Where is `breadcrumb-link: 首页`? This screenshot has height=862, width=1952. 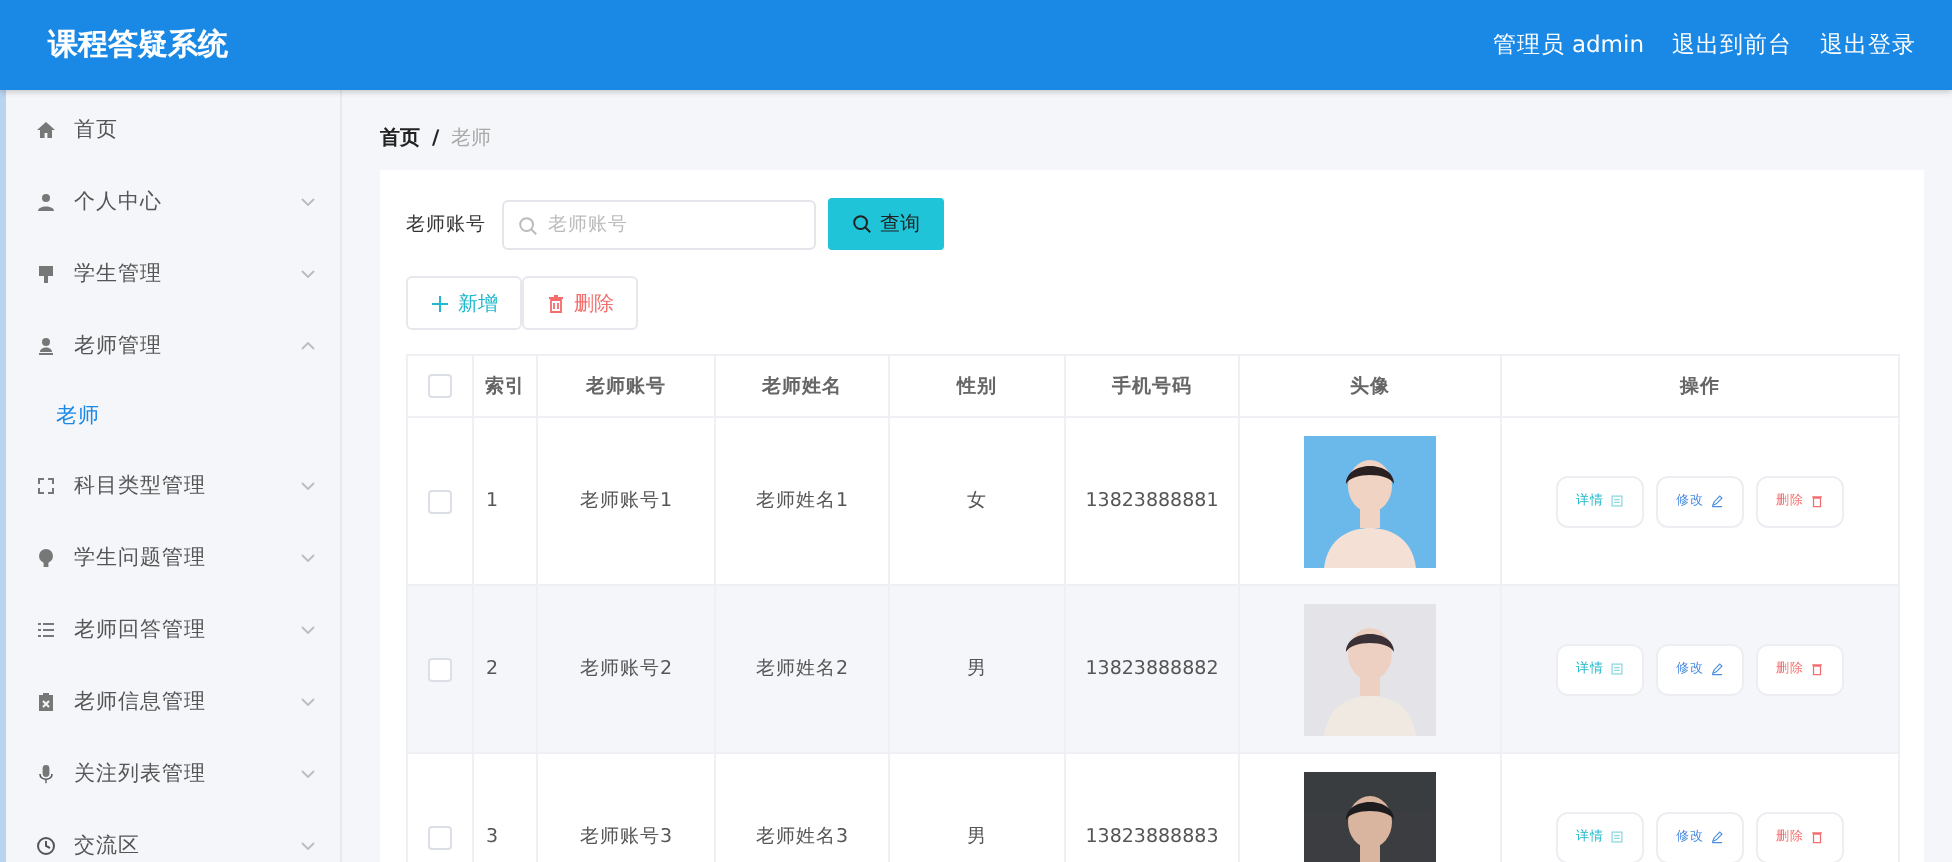
breadcrumb-link: 首页 is located at coordinates (400, 138).